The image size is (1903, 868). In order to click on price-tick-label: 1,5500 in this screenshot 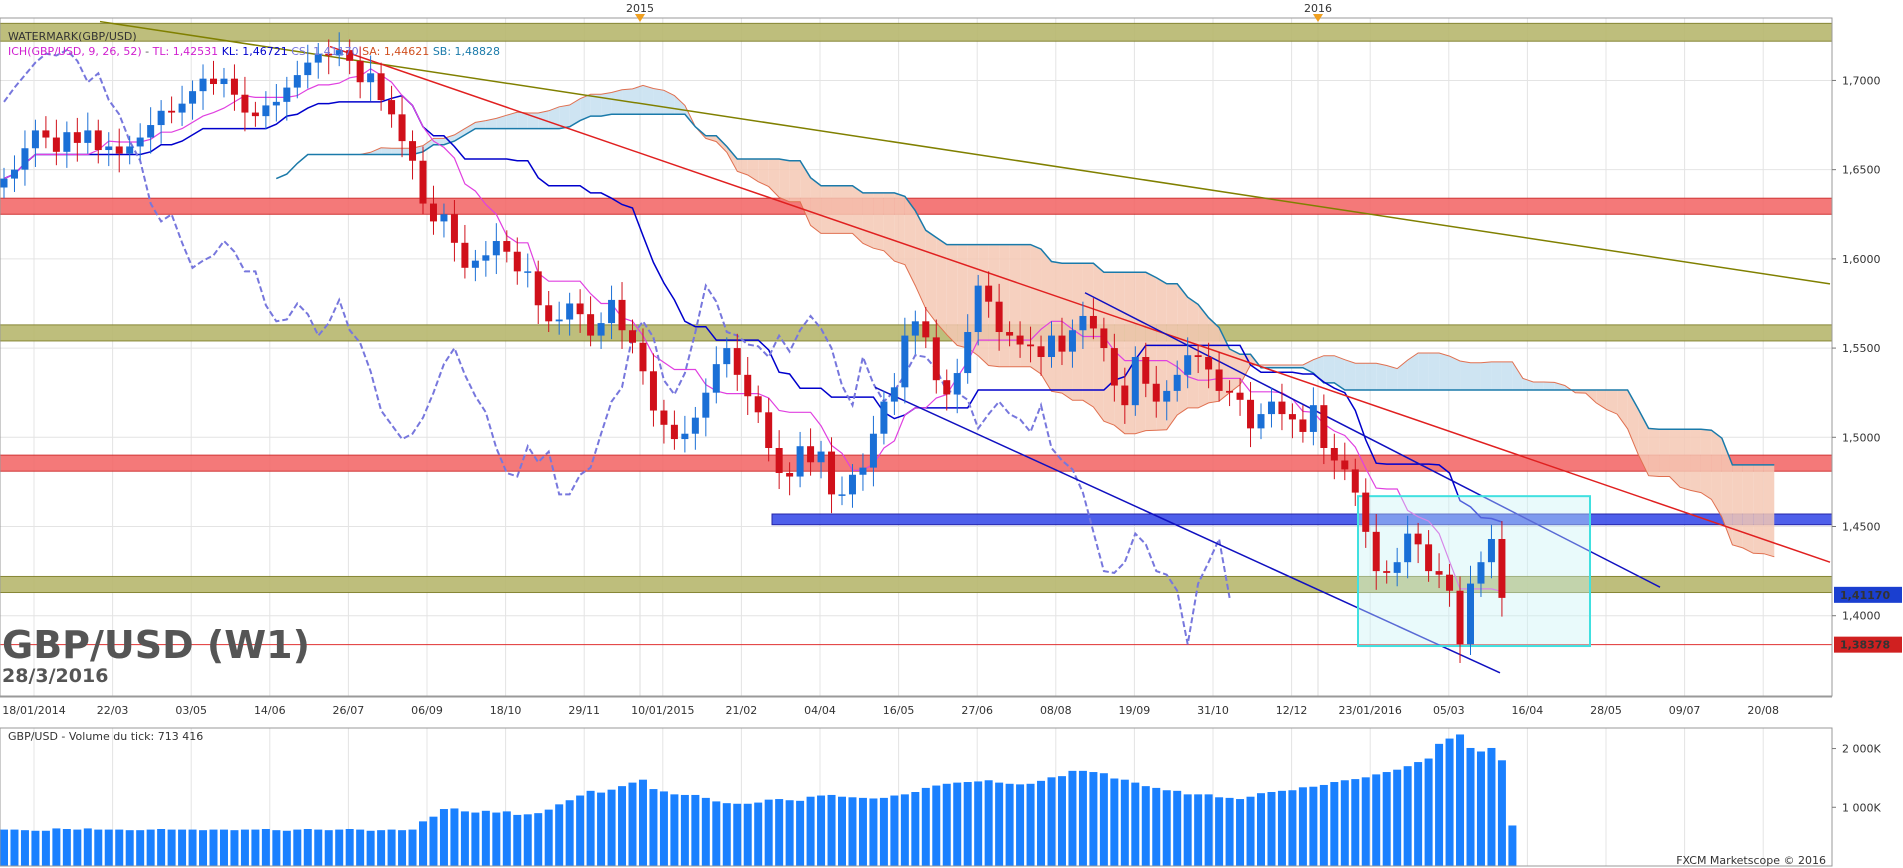, I will do `click(1861, 348)`.